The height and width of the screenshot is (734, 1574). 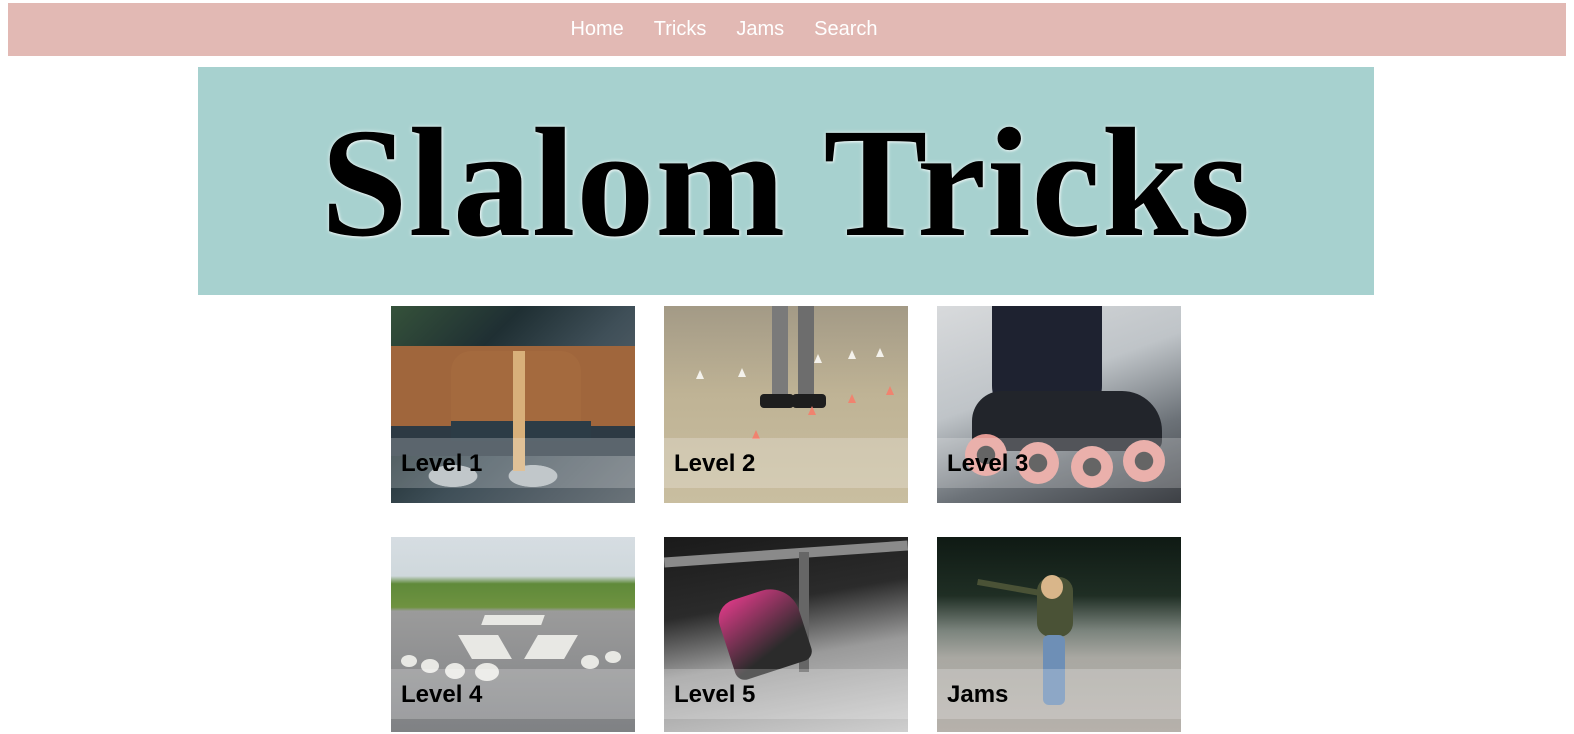 What do you see at coordinates (680, 29) in the screenshot?
I see `nav-link-tricks: Tricks` at bounding box center [680, 29].